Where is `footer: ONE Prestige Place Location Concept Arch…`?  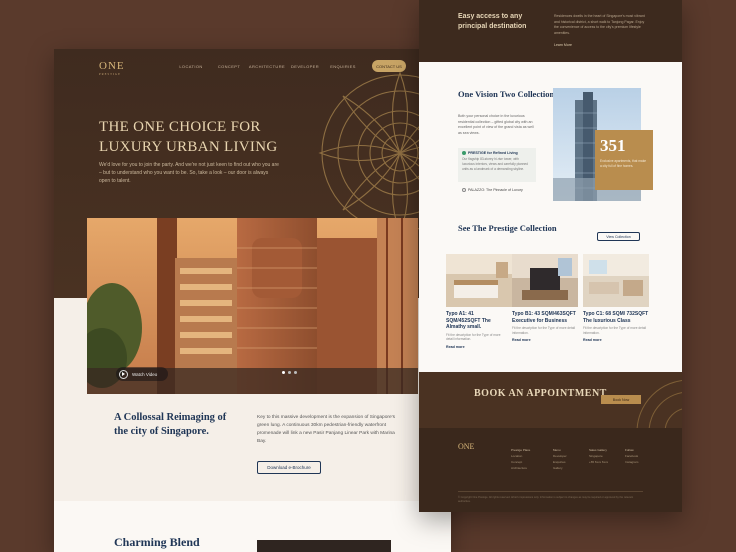
footer: ONE Prestige Place Location Concept Arch… is located at coordinates (550, 470).